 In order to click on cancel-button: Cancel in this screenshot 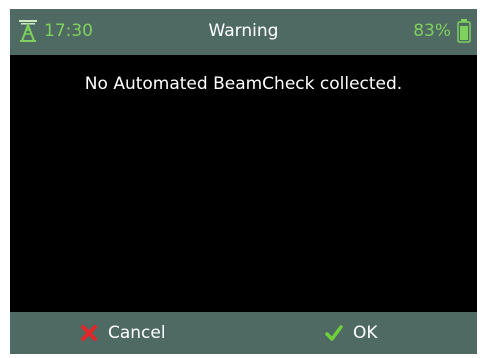, I will do `click(155, 333)`.